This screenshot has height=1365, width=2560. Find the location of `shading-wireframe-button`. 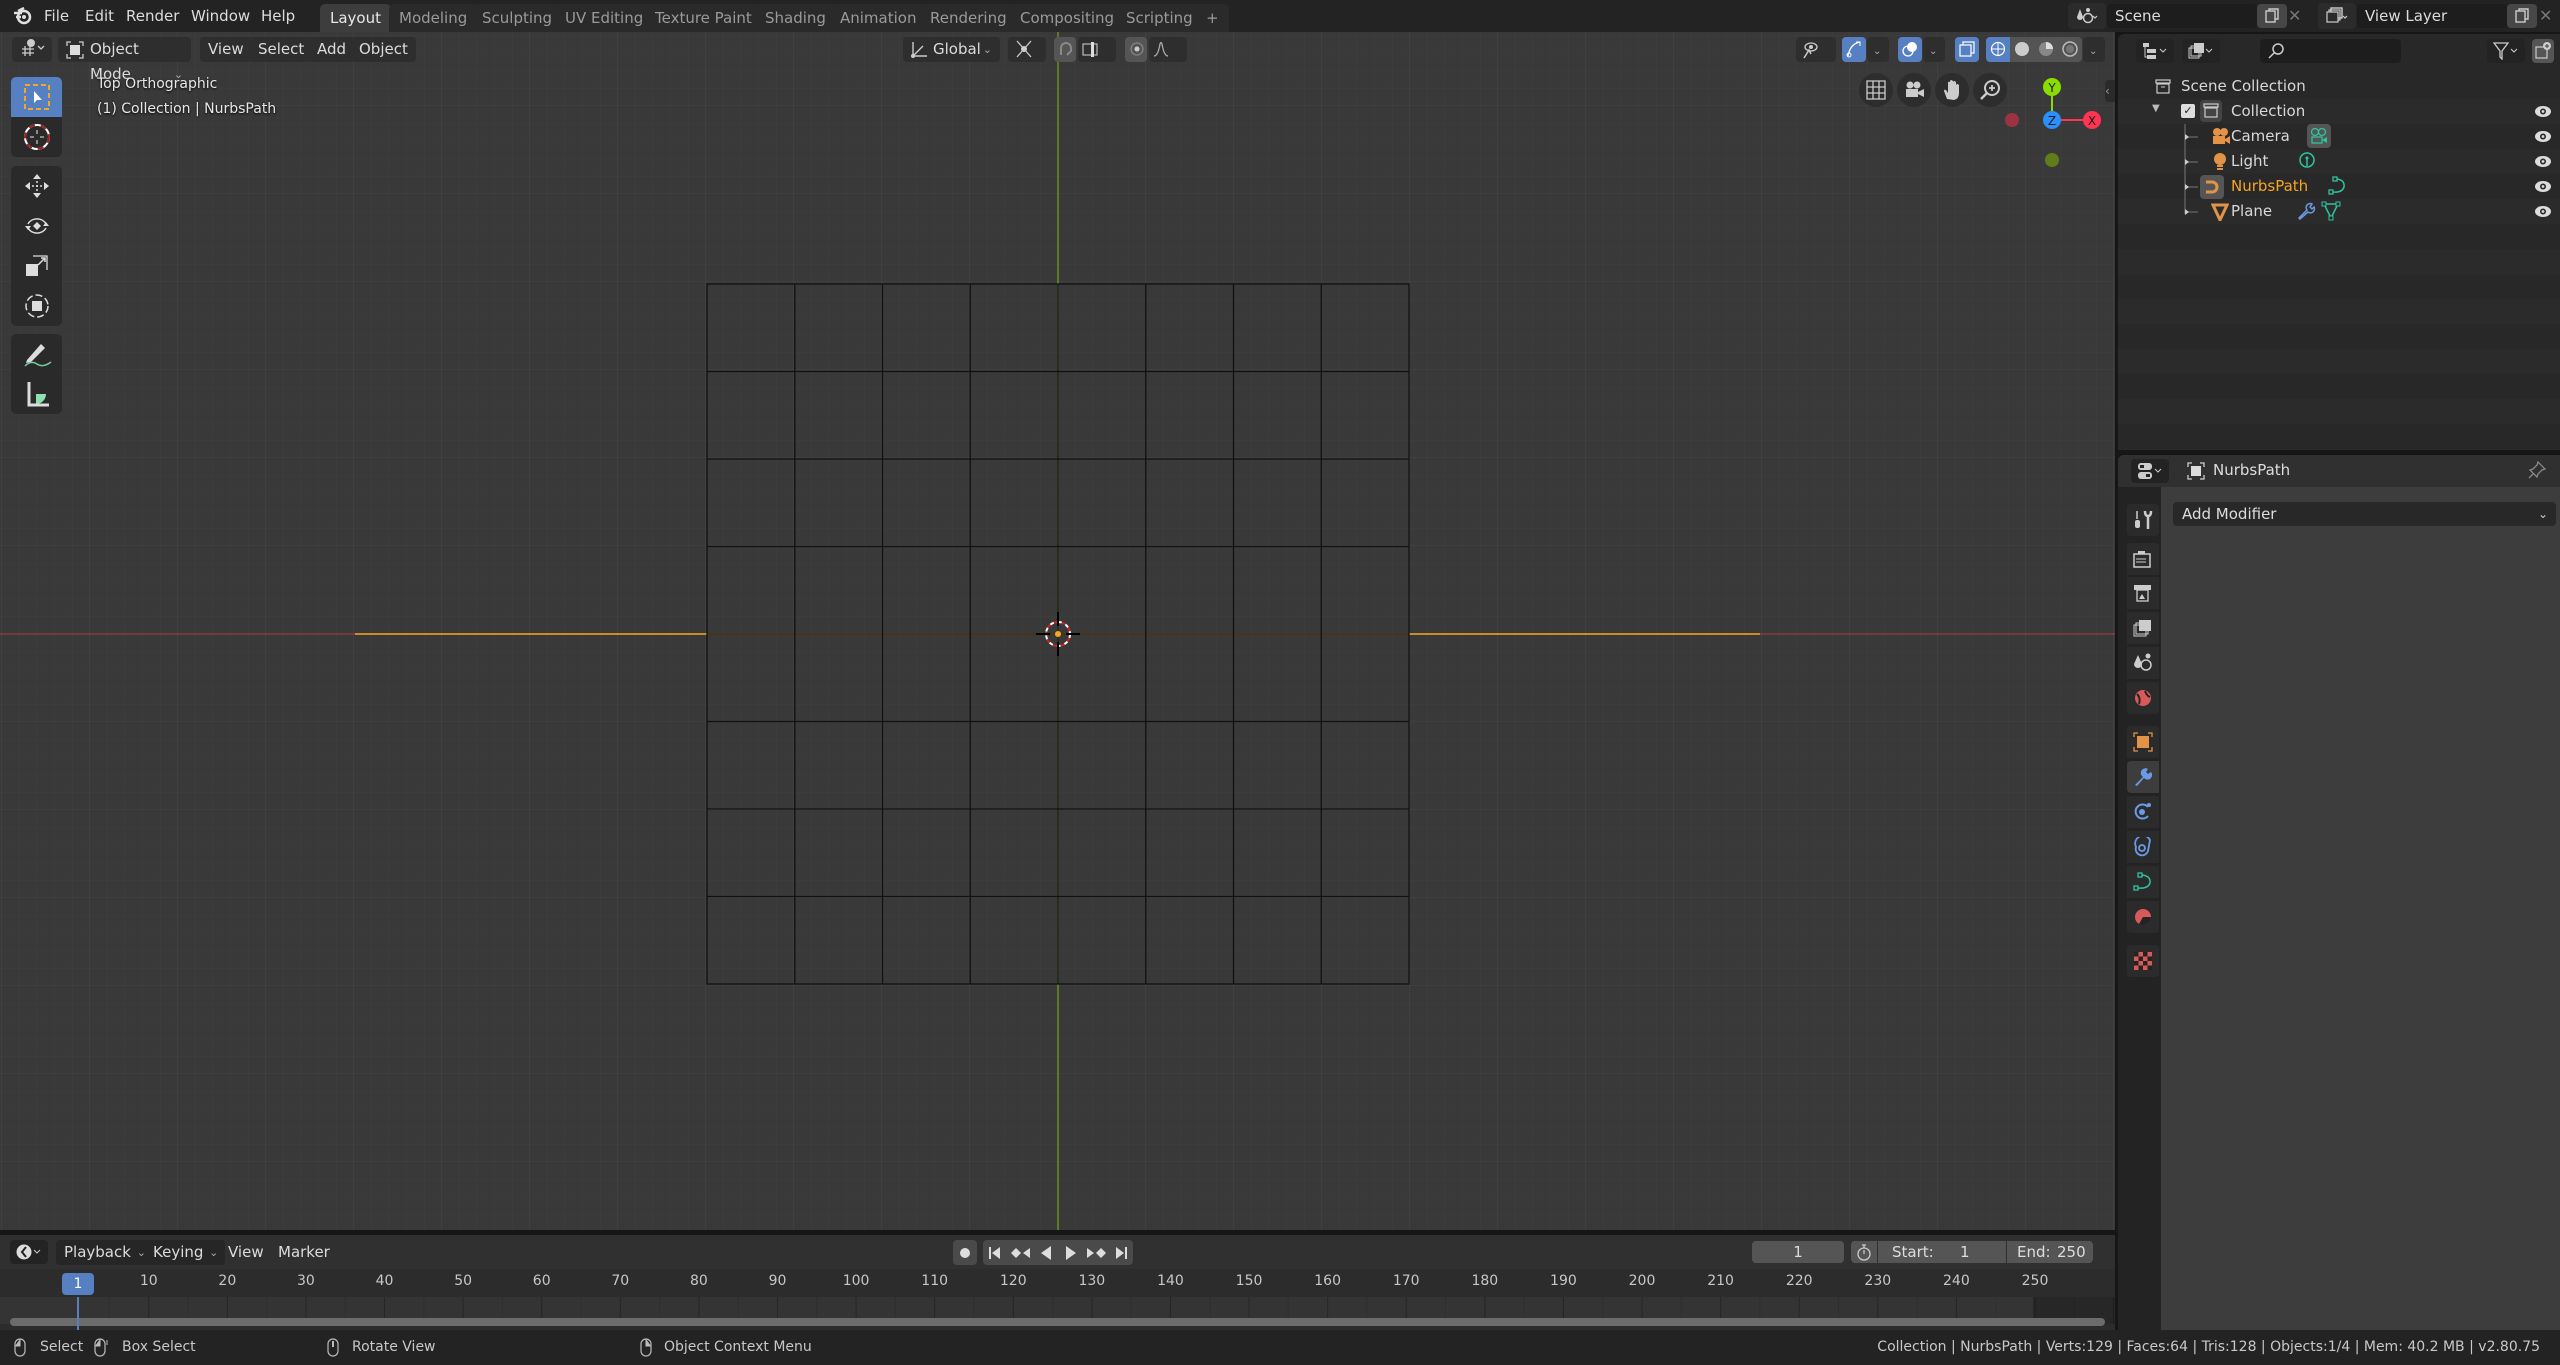

shading-wireframe-button is located at coordinates (1998, 49).